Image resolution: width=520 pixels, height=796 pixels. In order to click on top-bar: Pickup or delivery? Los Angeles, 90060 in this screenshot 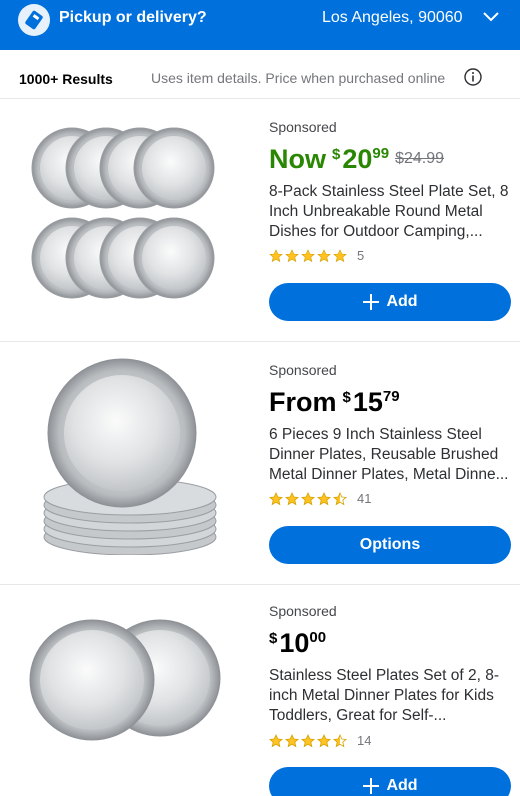, I will do `click(260, 25)`.